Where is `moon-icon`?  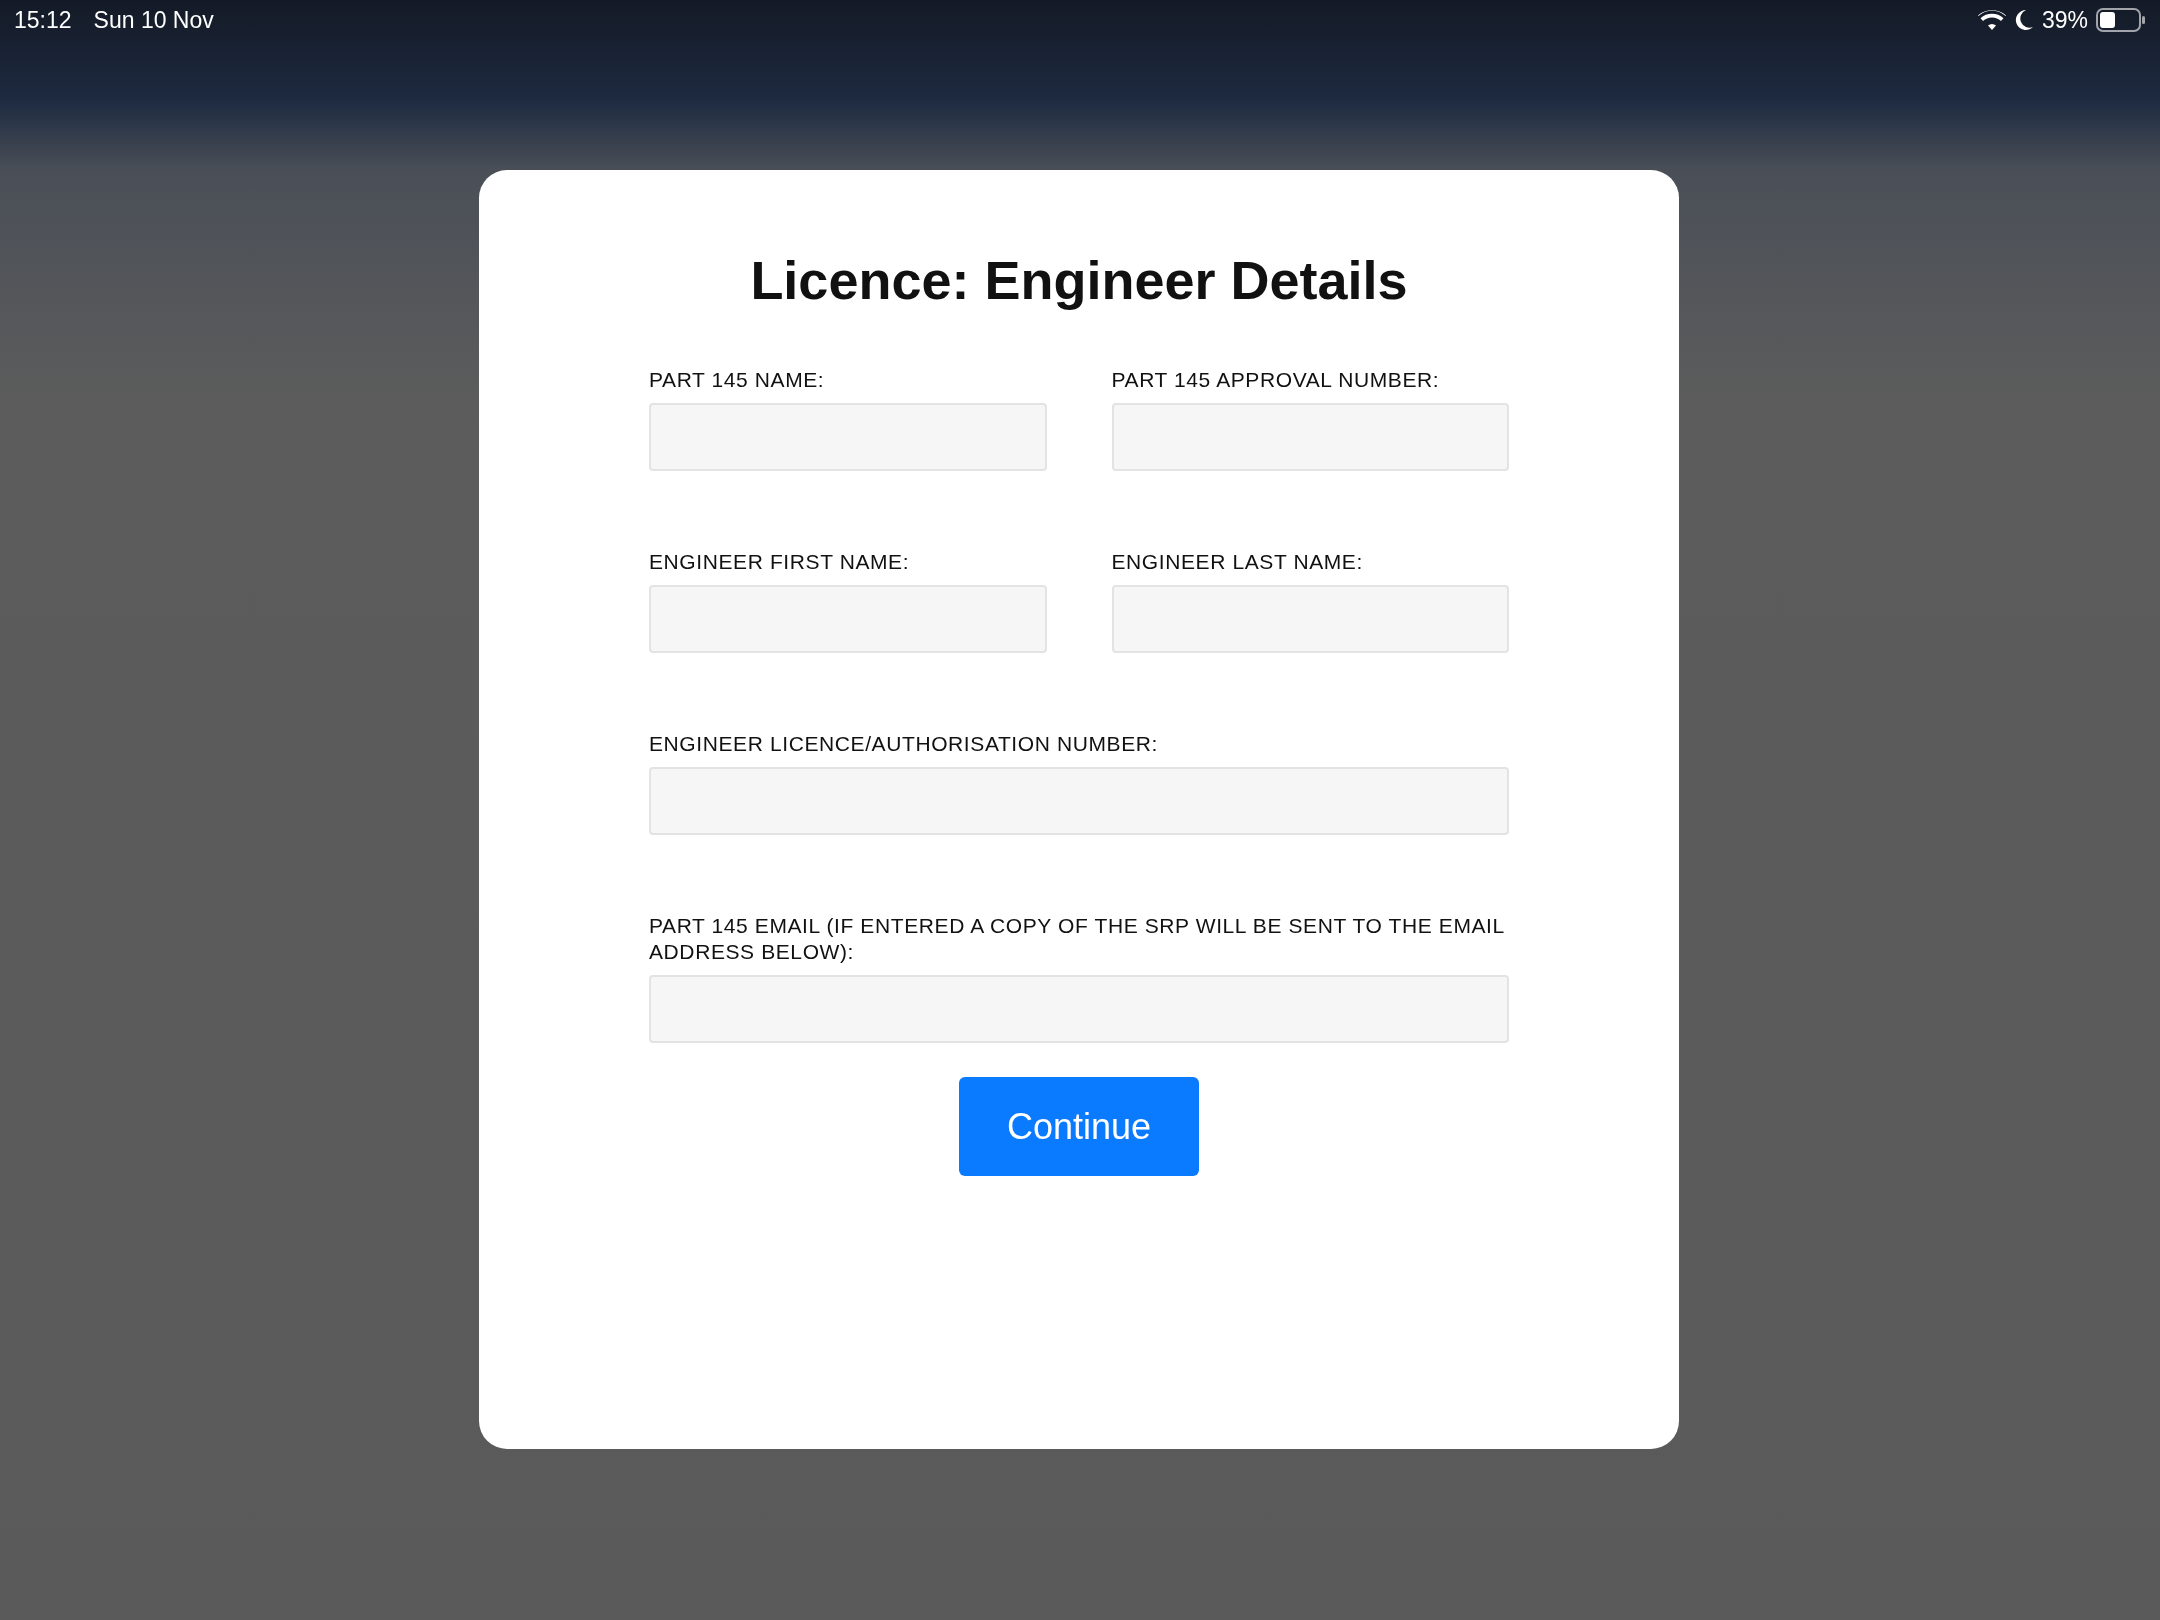 moon-icon is located at coordinates (2023, 20).